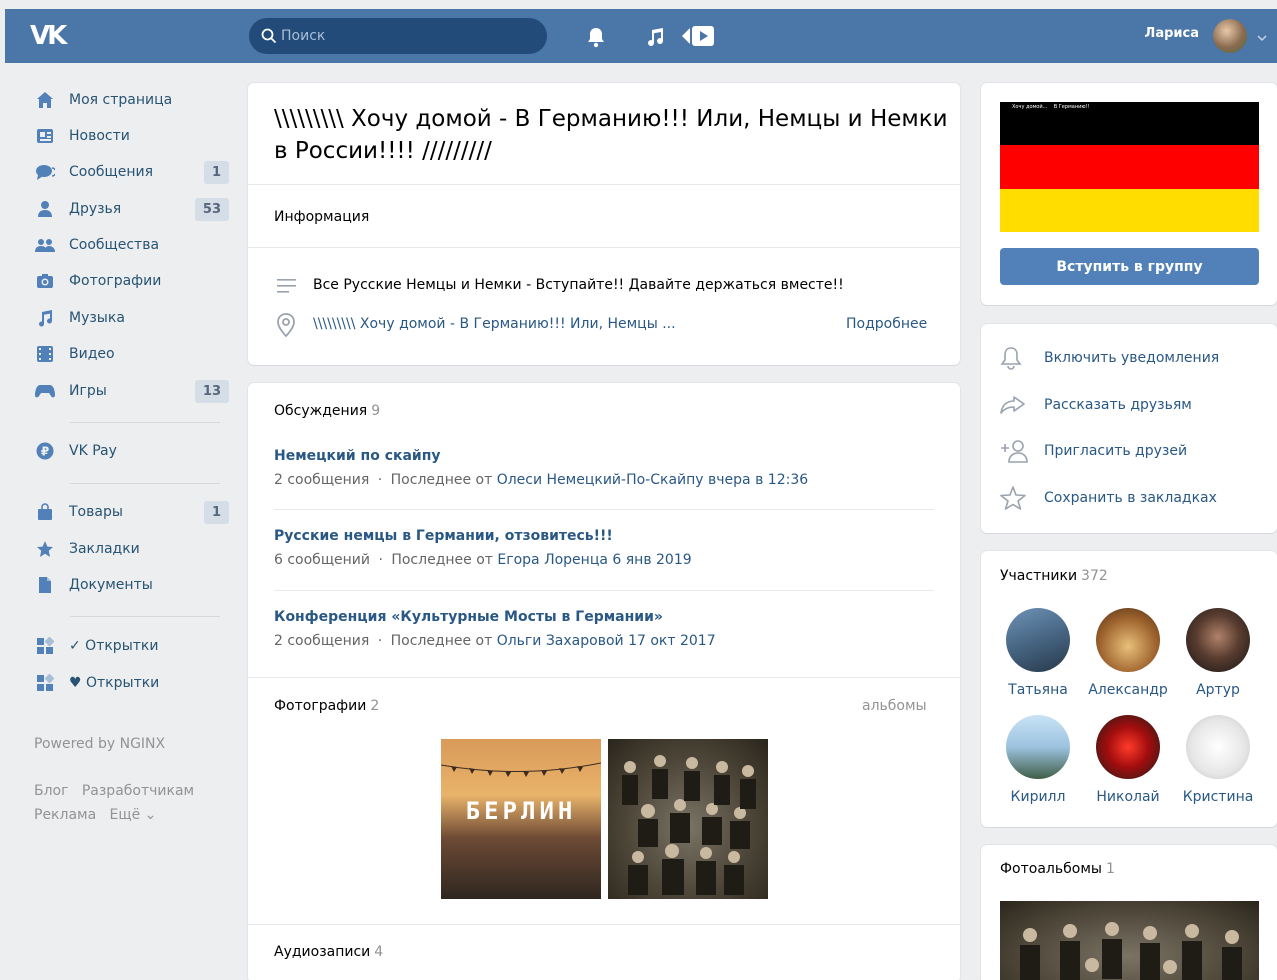 The width and height of the screenshot is (1277, 980). Describe the element at coordinates (1172, 33) in the screenshot. I see `user-name: Лариса` at that location.